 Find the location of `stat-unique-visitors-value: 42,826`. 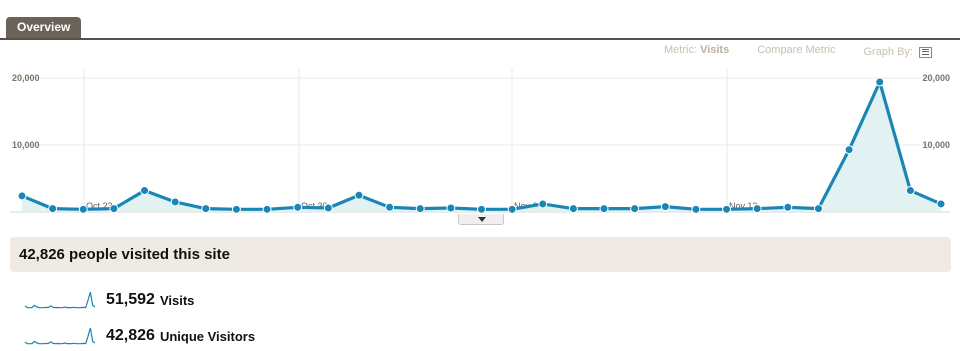

stat-unique-visitors-value: 42,826 is located at coordinates (130, 335).